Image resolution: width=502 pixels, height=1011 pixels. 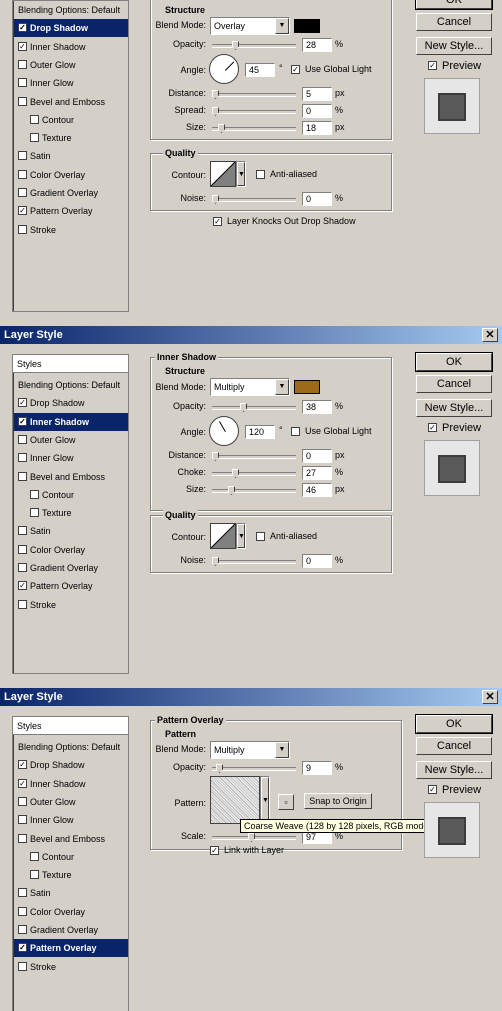 I want to click on global-light-box, so click(x=295, y=431).